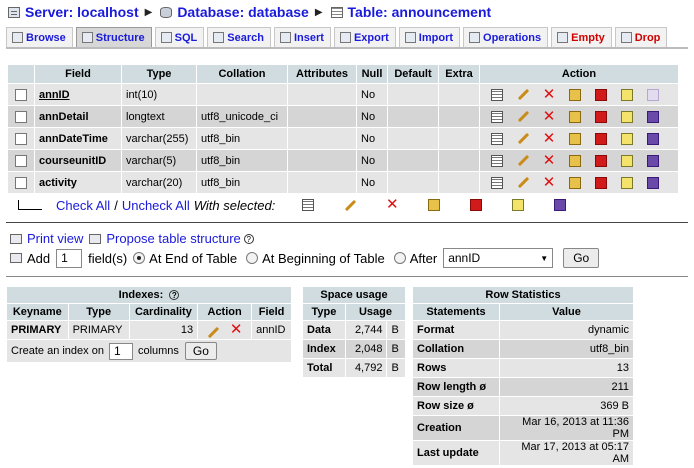  I want to click on selected-drop-button: ✕, so click(392, 204).